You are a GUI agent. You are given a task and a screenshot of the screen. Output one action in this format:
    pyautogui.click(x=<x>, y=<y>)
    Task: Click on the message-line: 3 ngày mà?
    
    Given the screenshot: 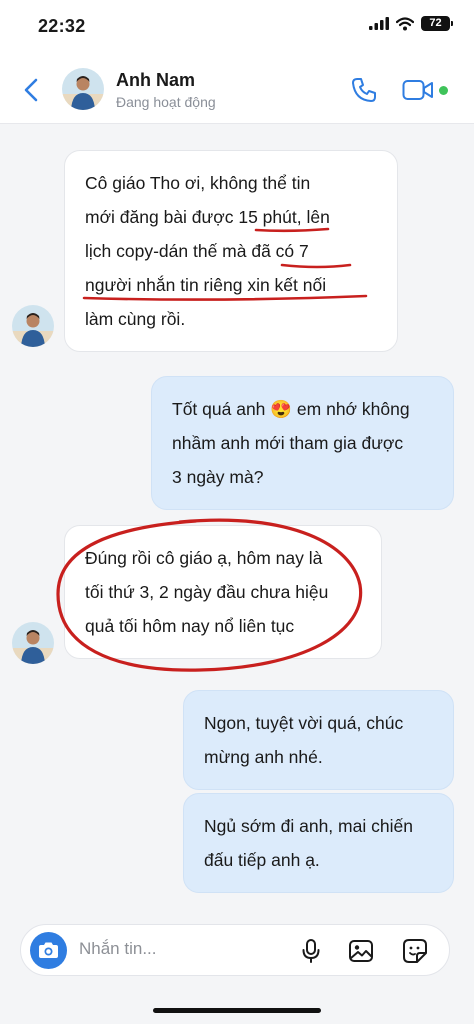 What is the action you would take?
    pyautogui.click(x=218, y=477)
    